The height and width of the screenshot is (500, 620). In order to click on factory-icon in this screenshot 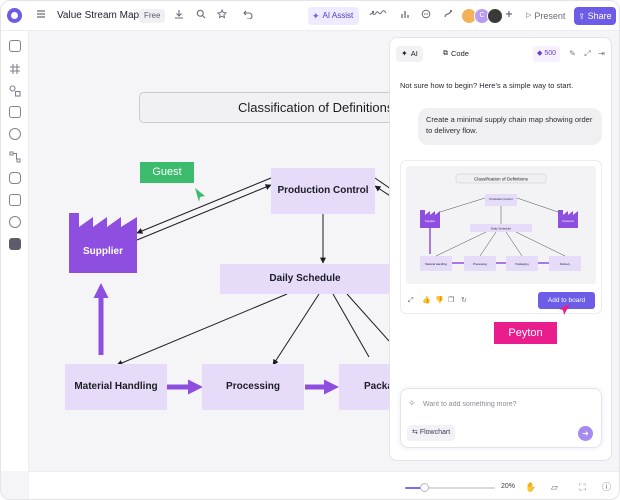, I will do `click(103, 243)`.